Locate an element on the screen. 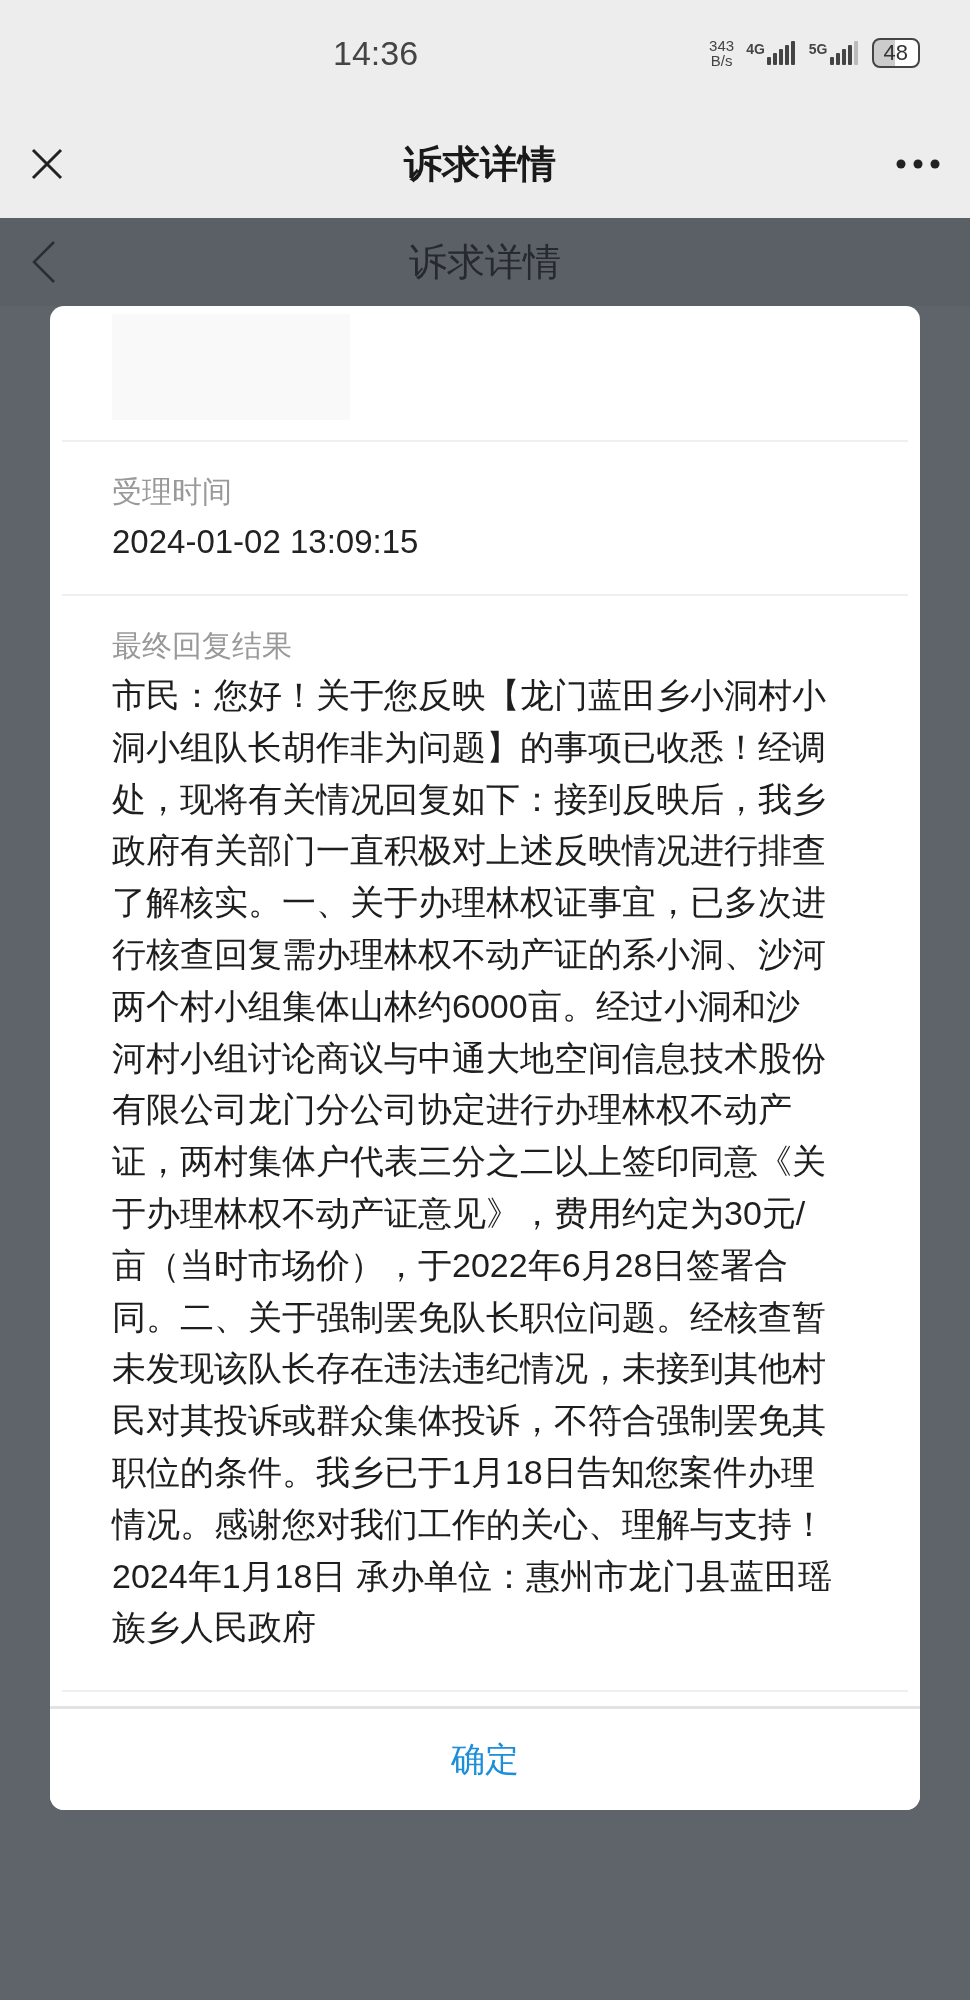 This screenshot has width=970, height=2000. close-icon is located at coordinates (47, 164).